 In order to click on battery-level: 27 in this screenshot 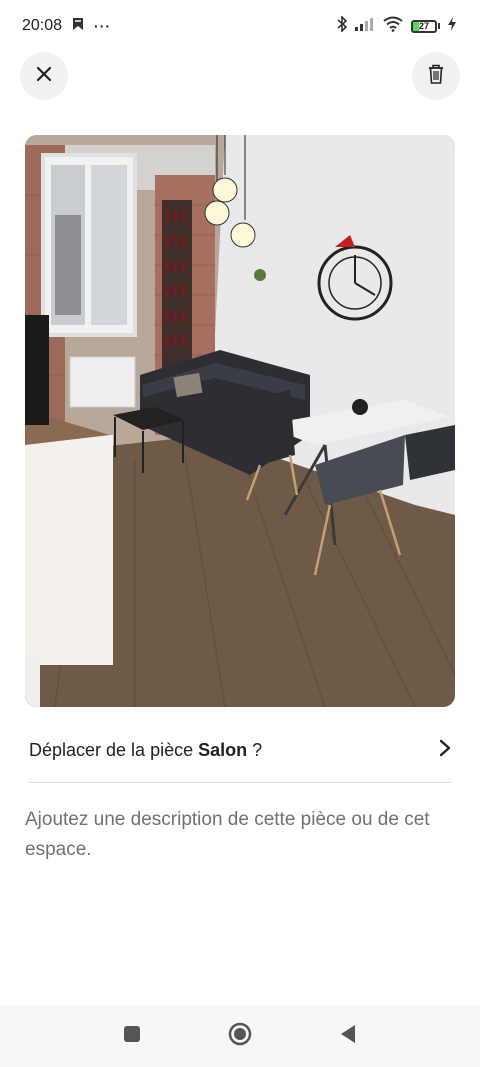, I will do `click(423, 25)`.